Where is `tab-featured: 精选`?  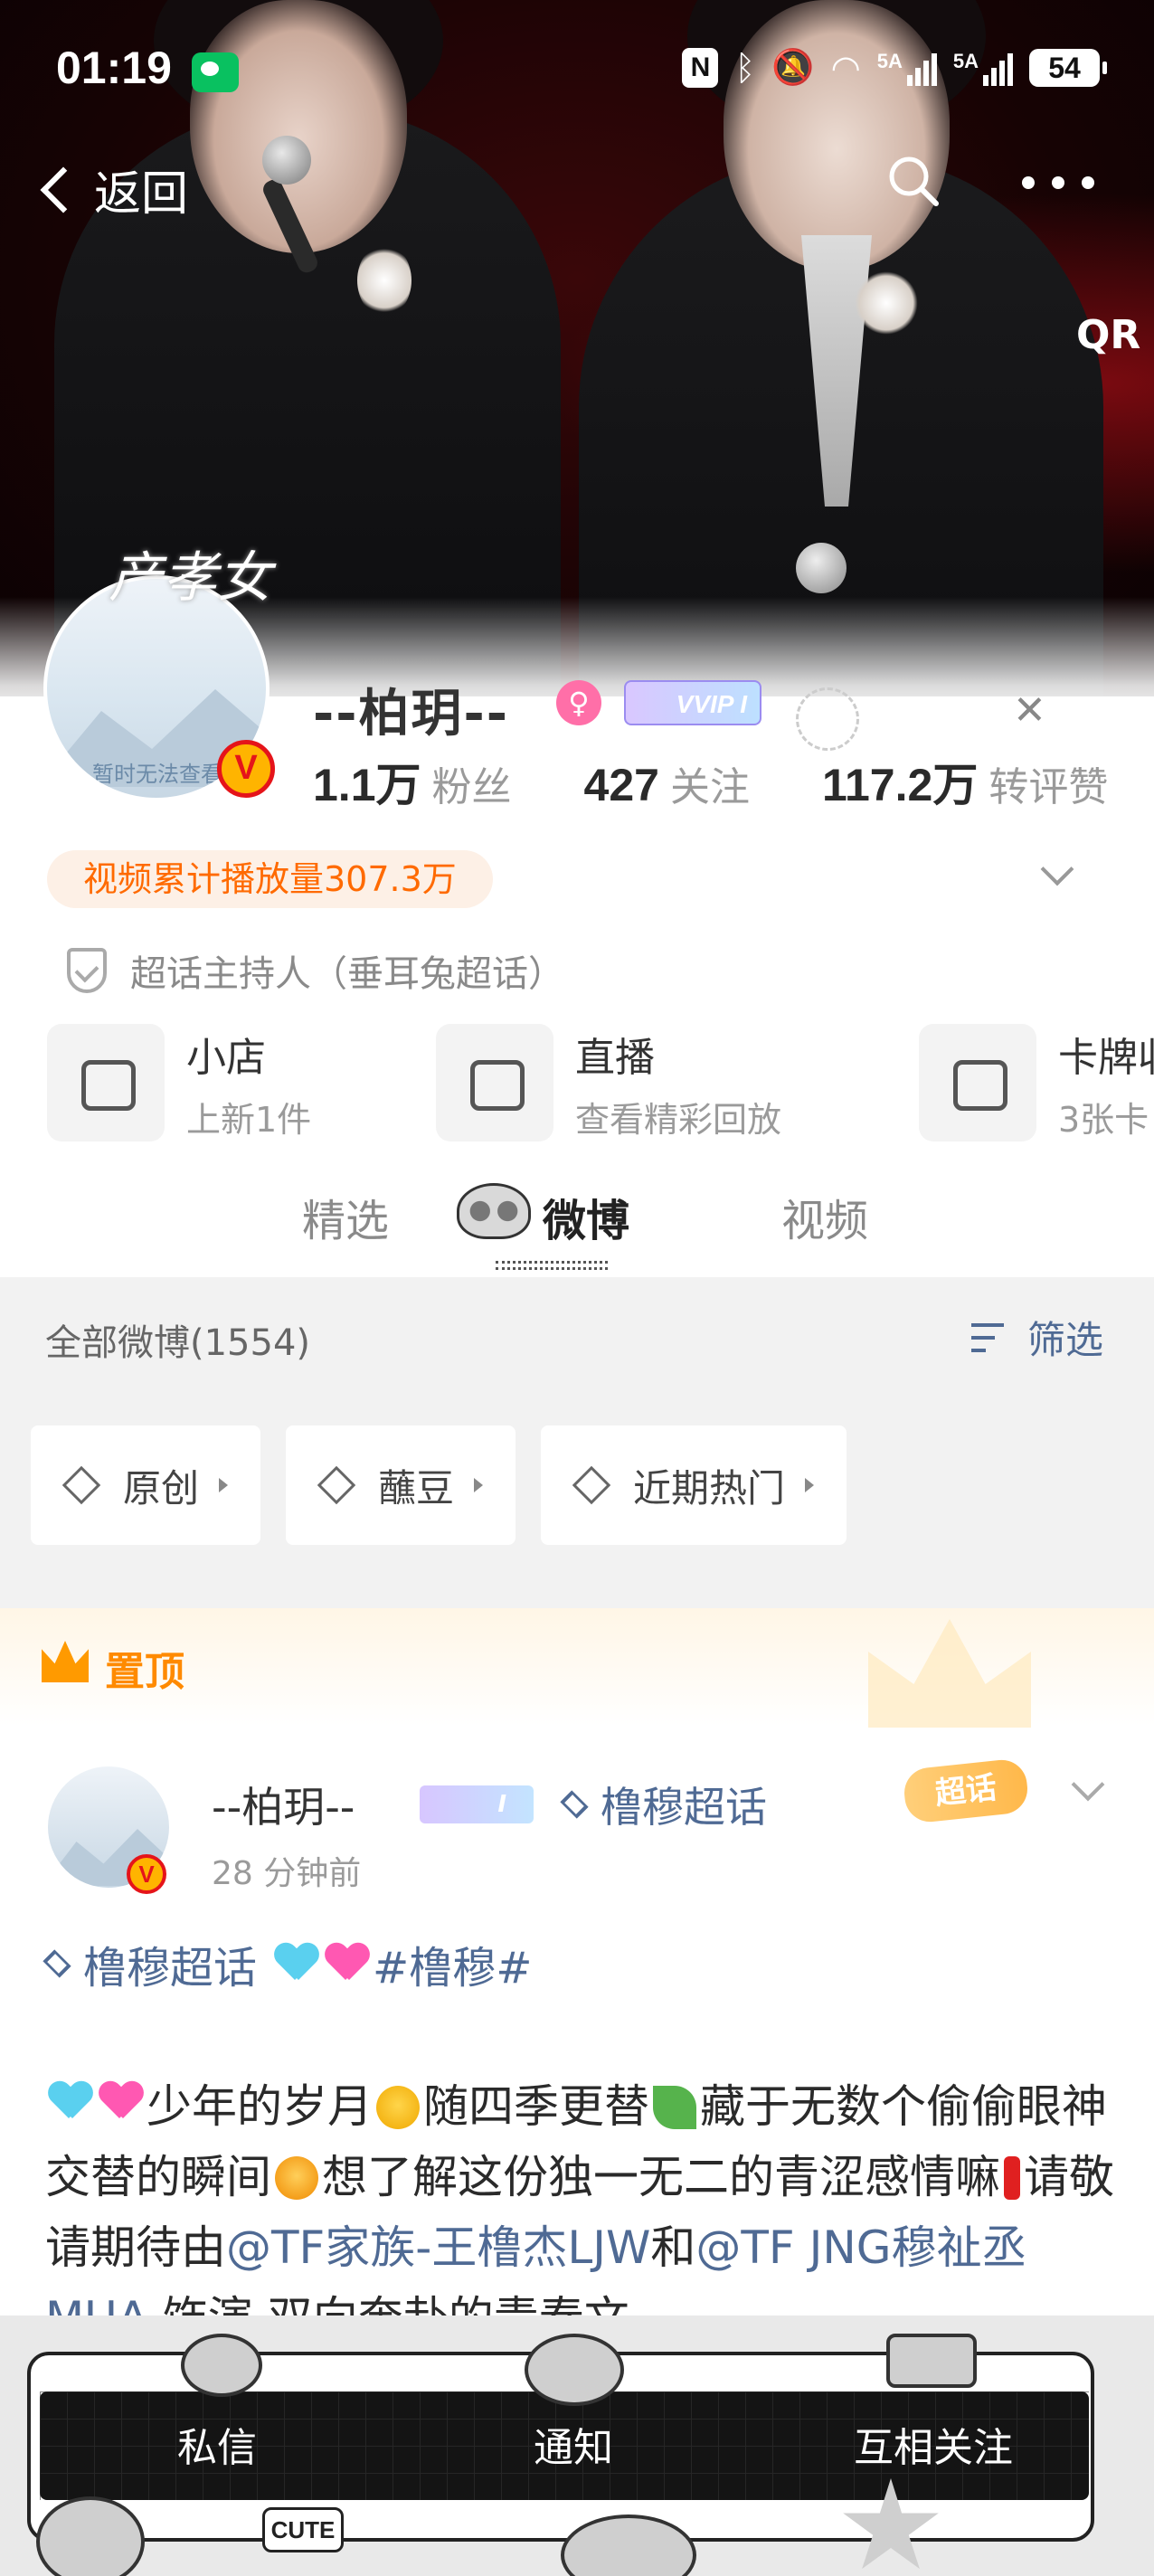
tab-featured: 精选 is located at coordinates (345, 1216).